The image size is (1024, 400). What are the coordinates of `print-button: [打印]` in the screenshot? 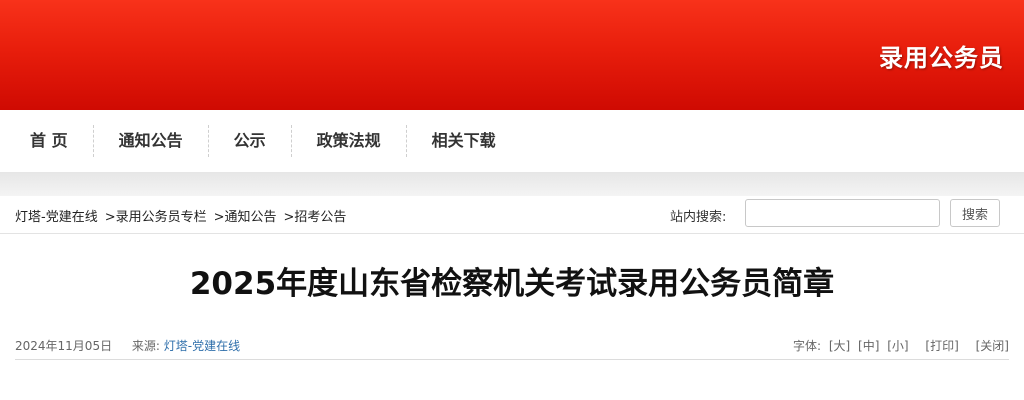 It's located at (941, 346).